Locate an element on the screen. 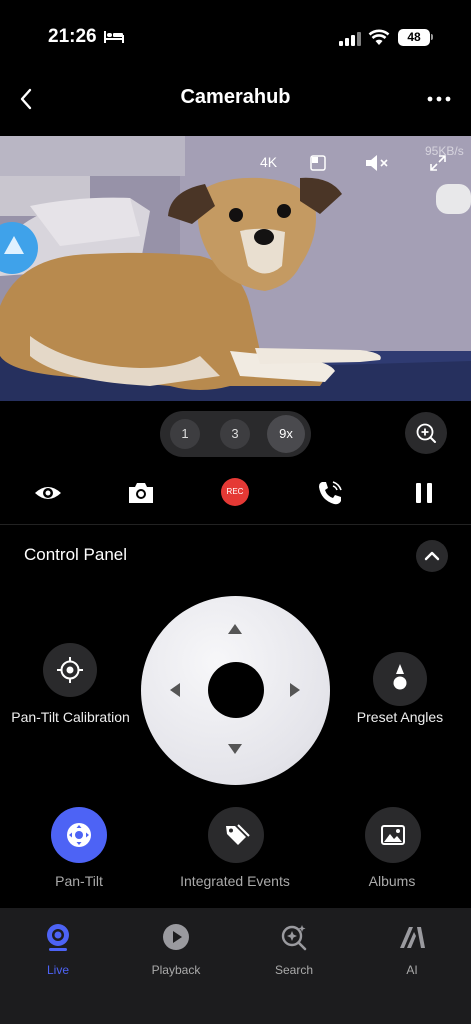 This screenshot has width=471, height=1024. collapse-panel-button is located at coordinates (432, 556).